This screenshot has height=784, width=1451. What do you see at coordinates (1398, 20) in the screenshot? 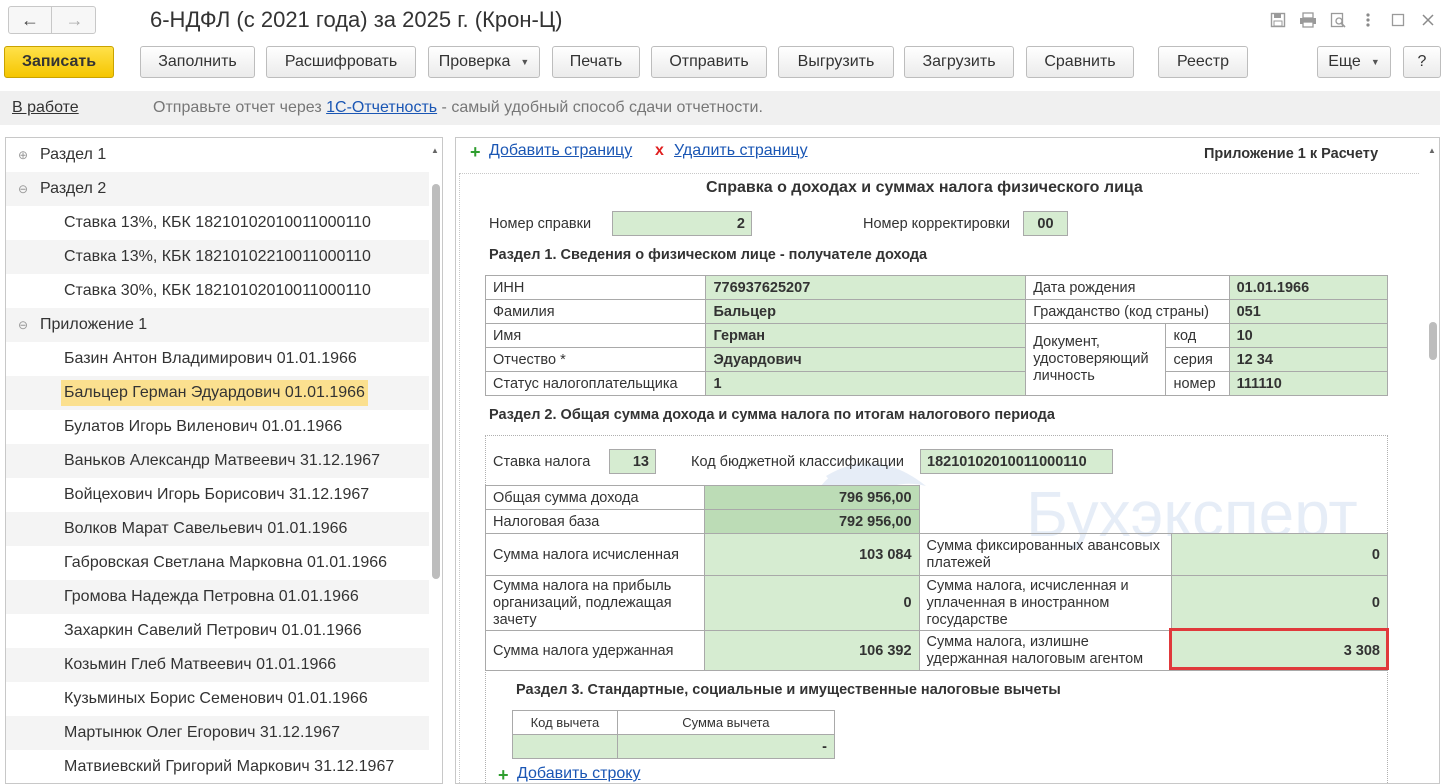
I see `maximize-icon` at bounding box center [1398, 20].